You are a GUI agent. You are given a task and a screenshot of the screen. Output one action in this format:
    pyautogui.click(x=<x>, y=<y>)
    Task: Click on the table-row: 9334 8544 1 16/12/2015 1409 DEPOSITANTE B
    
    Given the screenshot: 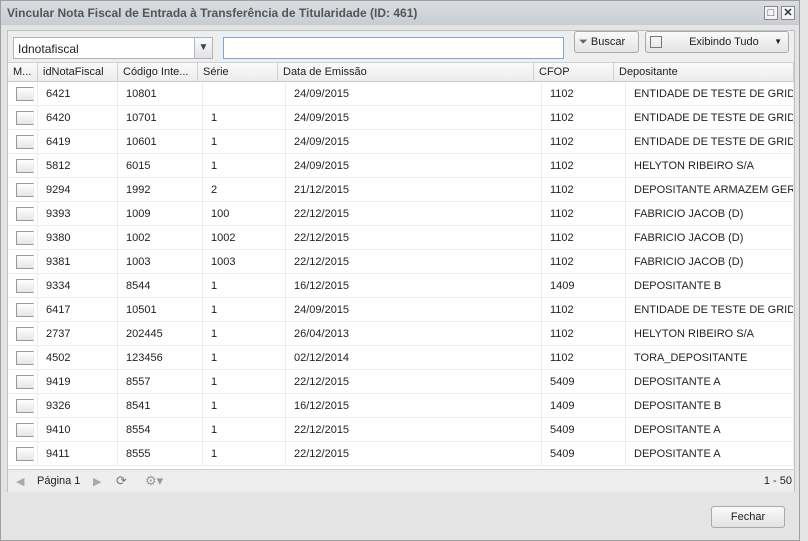 What is the action you would take?
    pyautogui.click(x=401, y=286)
    